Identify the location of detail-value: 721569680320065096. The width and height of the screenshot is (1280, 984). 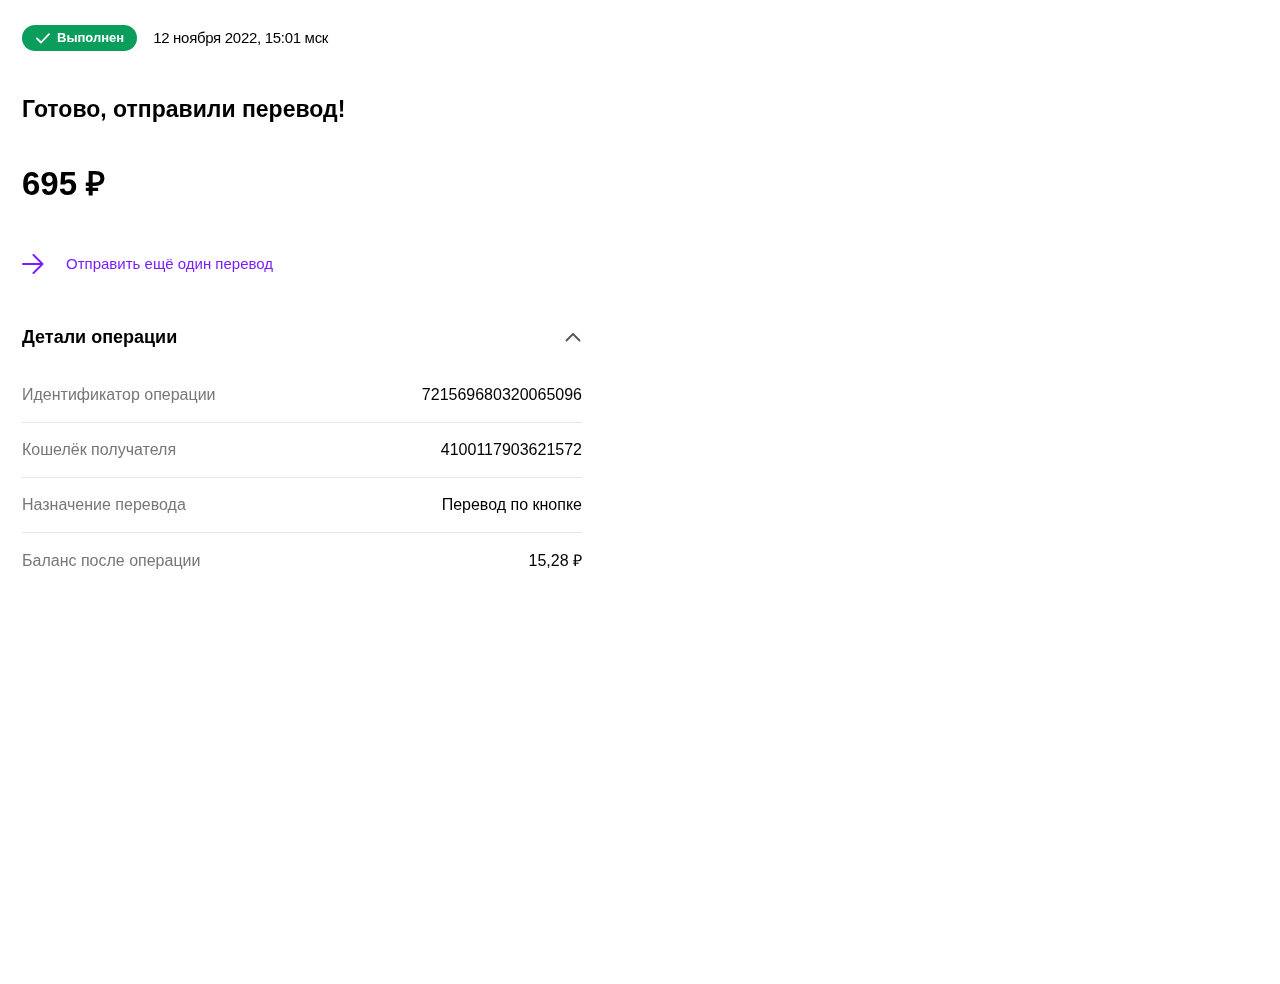
(501, 395).